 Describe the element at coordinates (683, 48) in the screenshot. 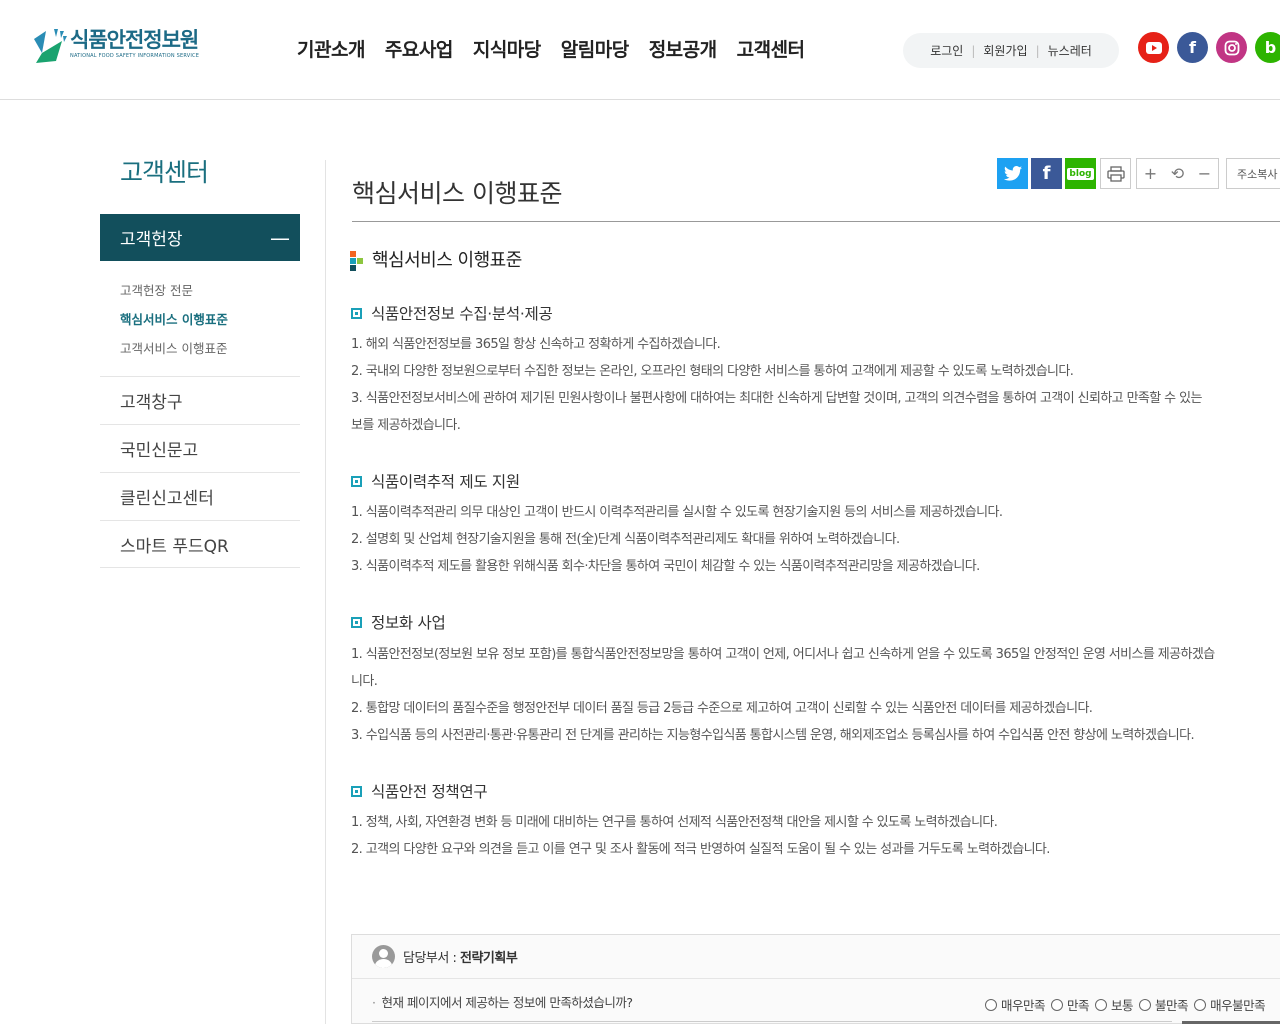

I see `gnb-item-disclosure: 정보공개` at that location.